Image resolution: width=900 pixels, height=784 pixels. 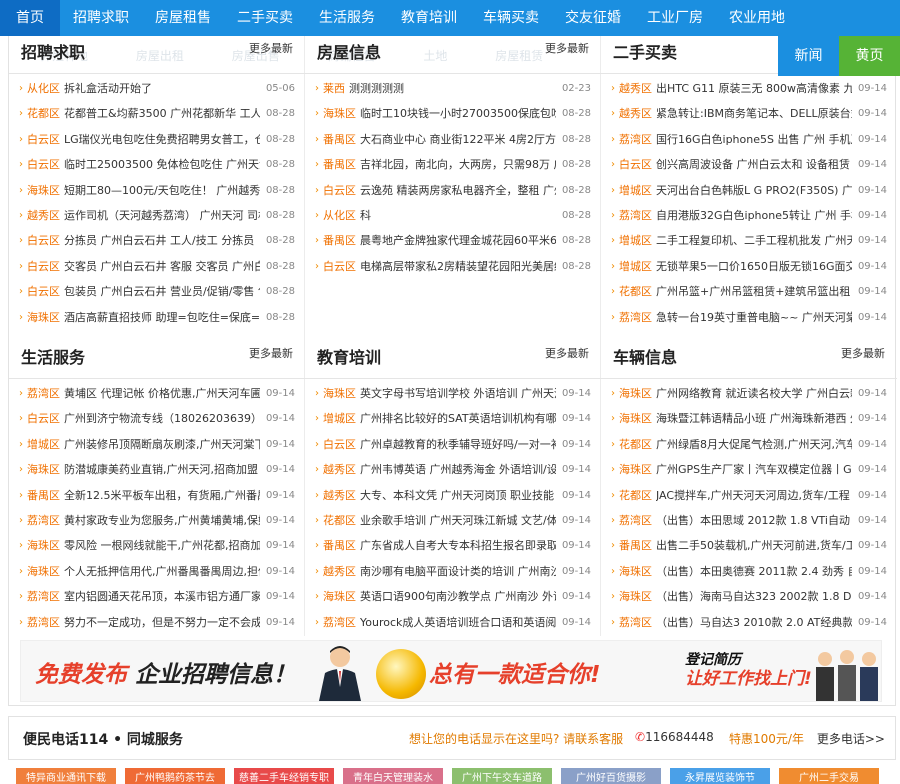 I want to click on listing-item: › 荔湾区 室内铝圆通天花吊顶，本溪市铝方通厂家, 09-14, so click(x=157, y=596).